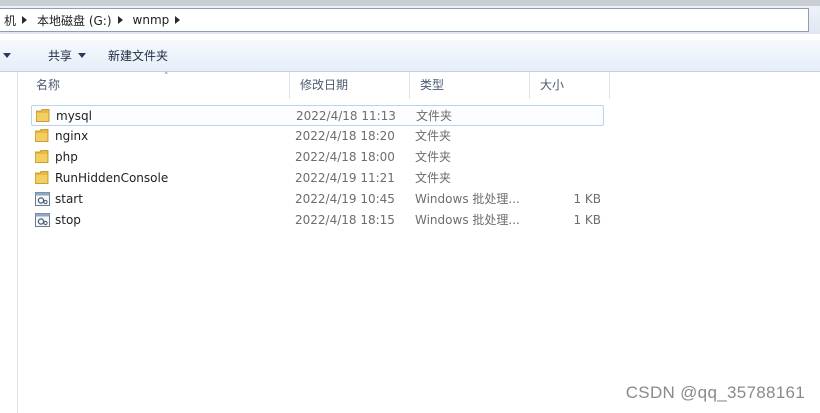  I want to click on column-header-date: 修改日期, so click(350, 85).